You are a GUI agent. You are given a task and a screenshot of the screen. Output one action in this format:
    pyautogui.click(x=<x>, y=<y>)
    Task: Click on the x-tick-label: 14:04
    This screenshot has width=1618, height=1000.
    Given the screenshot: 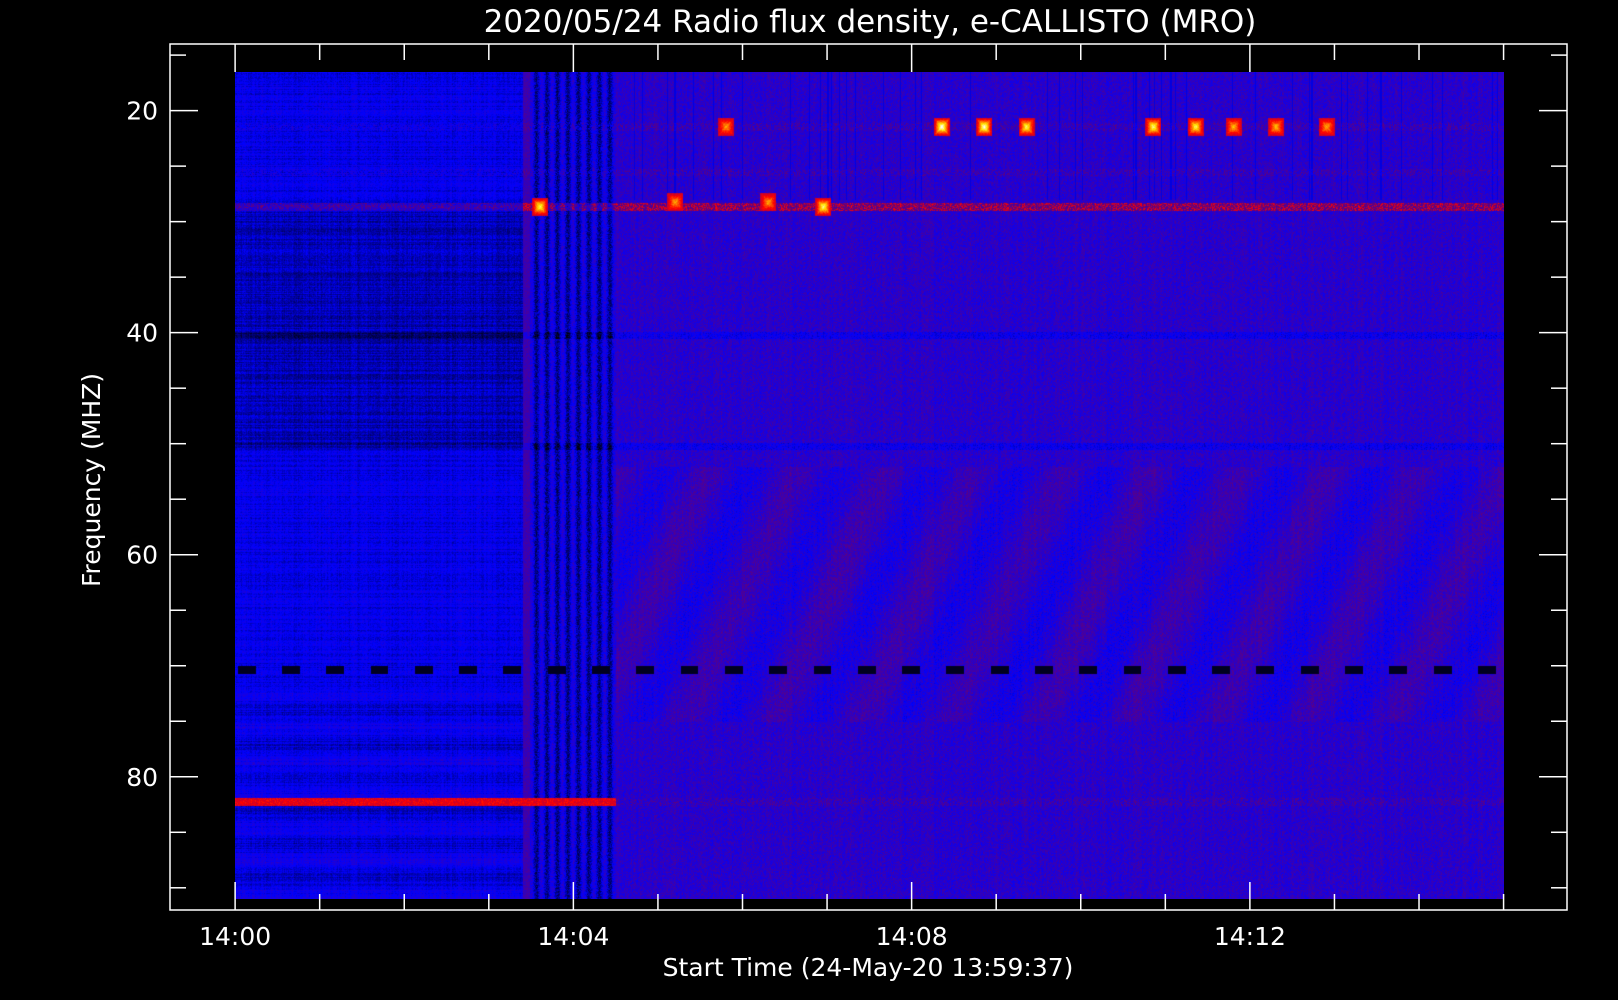 What is the action you would take?
    pyautogui.click(x=573, y=936)
    